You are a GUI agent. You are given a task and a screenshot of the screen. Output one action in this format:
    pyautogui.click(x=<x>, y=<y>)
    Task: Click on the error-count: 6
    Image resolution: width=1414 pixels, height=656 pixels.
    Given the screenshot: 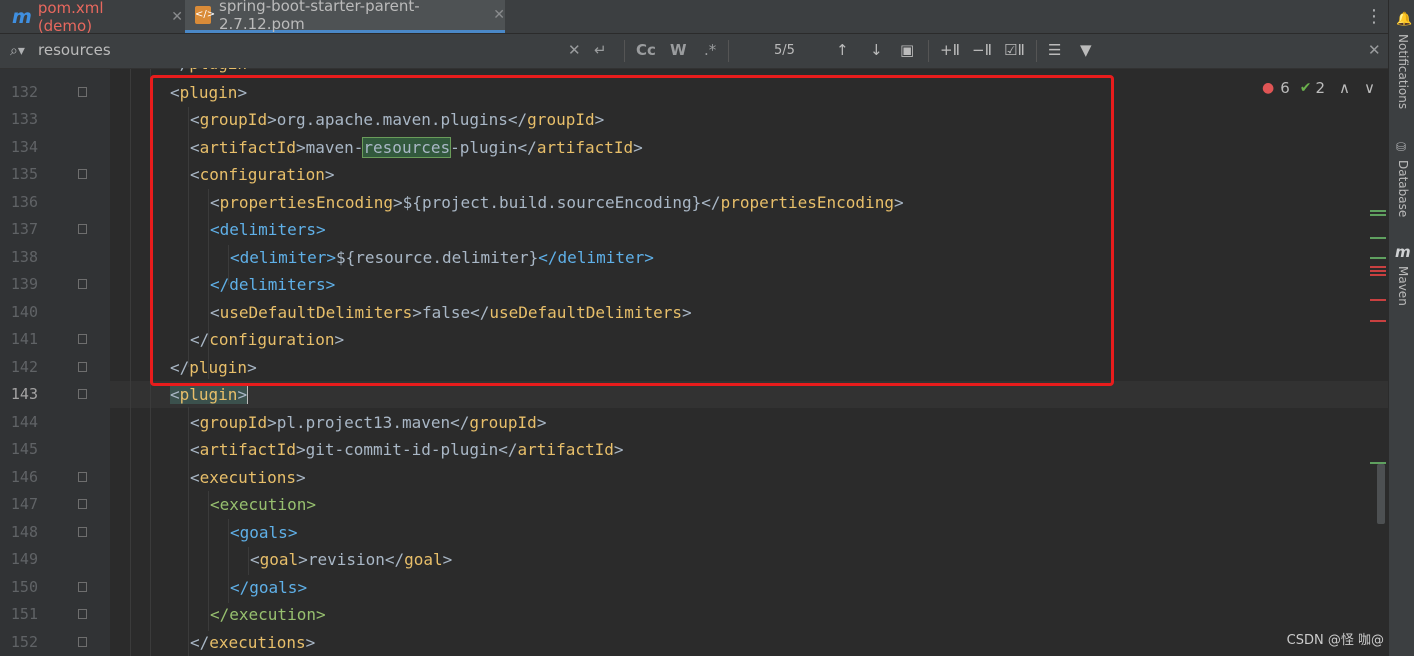 What is the action you would take?
    pyautogui.click(x=1285, y=88)
    